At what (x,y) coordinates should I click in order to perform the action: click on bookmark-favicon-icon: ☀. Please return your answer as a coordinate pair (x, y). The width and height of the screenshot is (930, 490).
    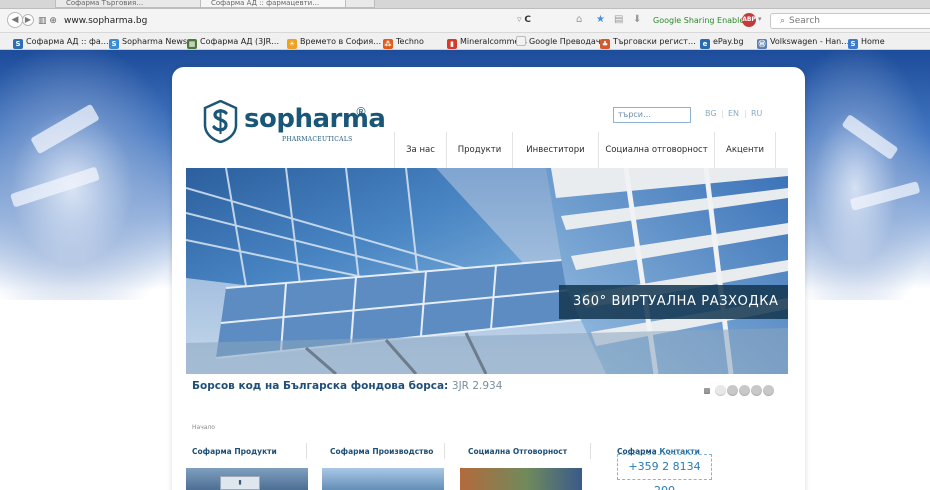
    Looking at the image, I should click on (292, 44).